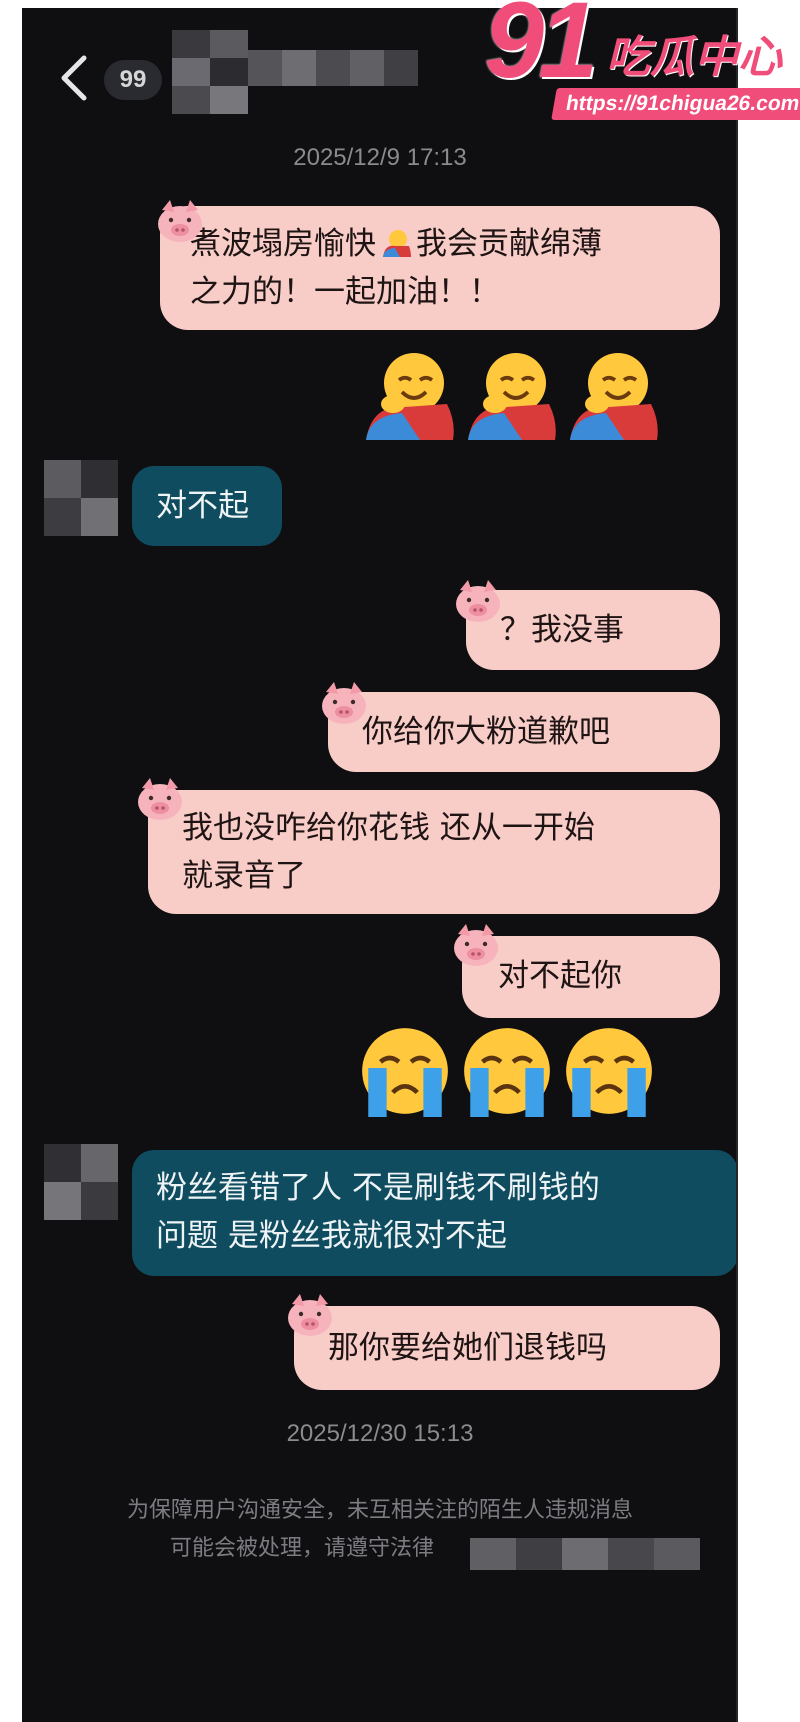 Image resolution: width=800 pixels, height=1722 pixels. What do you see at coordinates (380, 1433) in the screenshot?
I see `timestamp: 2025/12/30 15:13` at bounding box center [380, 1433].